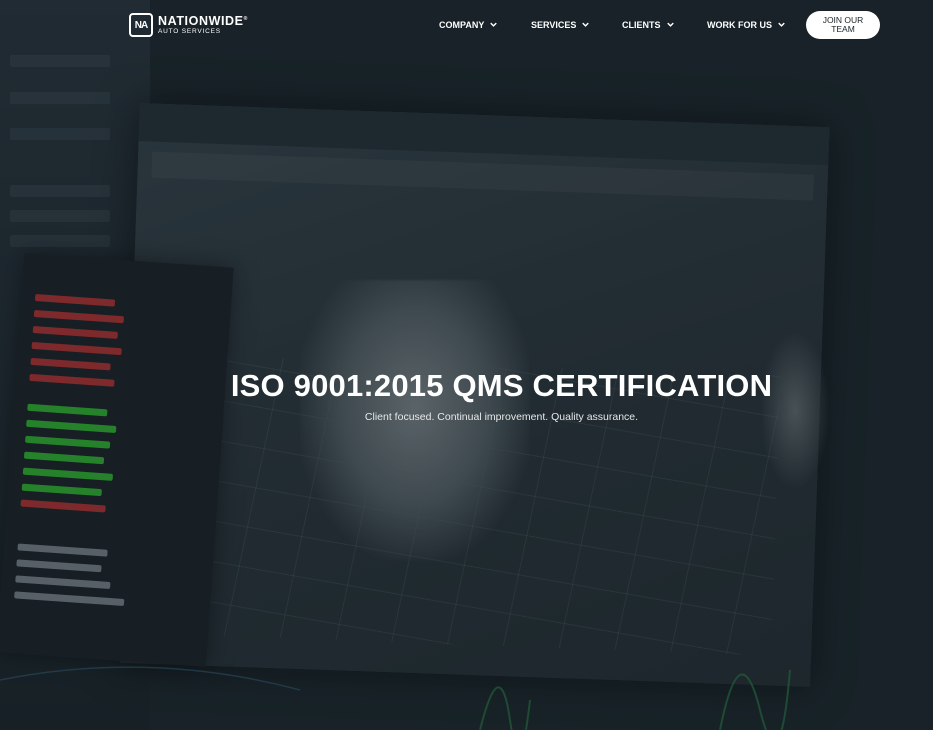 Image resolution: width=933 pixels, height=730 pixels. What do you see at coordinates (141, 25) in the screenshot?
I see `logo-mark-icon: NA` at bounding box center [141, 25].